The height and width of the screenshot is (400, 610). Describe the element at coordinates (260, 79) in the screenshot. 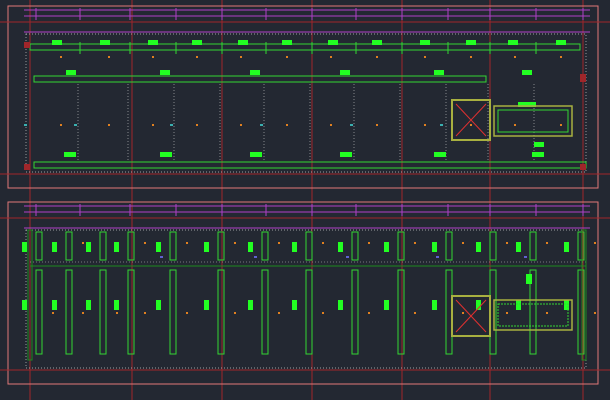

I see `beam-middle` at that location.